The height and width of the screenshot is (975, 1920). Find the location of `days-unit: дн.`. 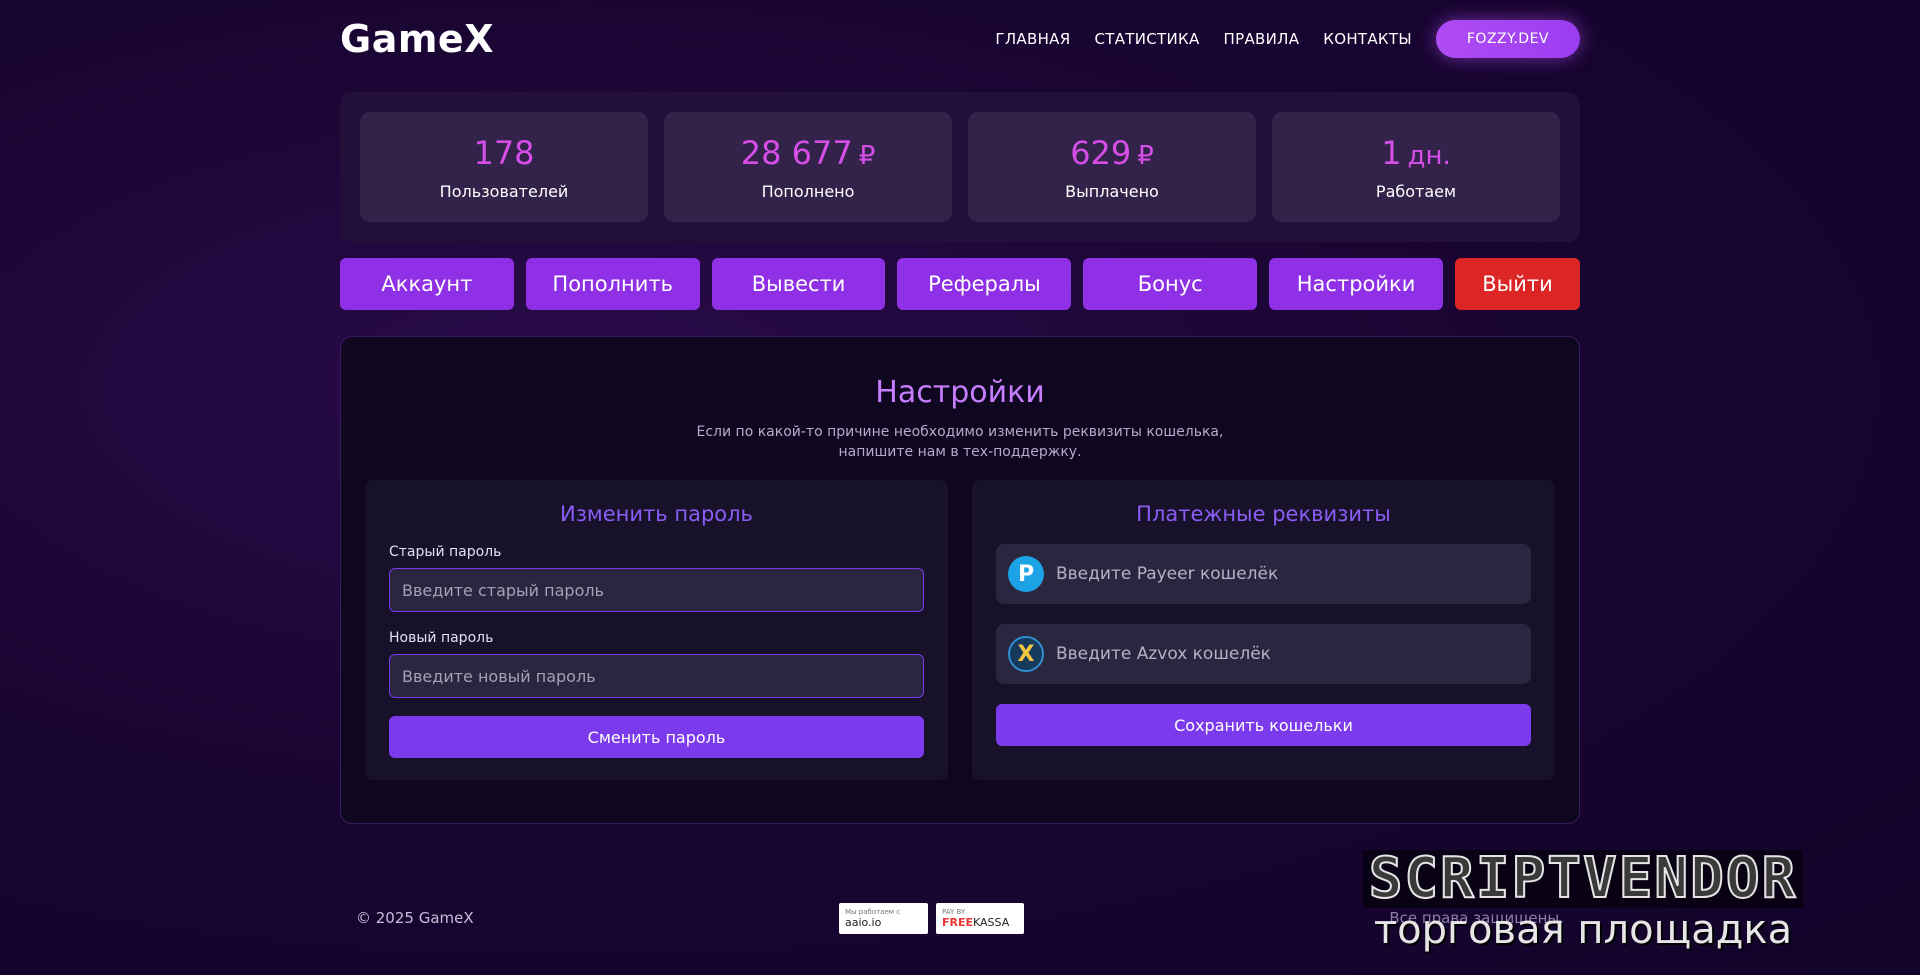

days-unit: дн. is located at coordinates (1429, 155).